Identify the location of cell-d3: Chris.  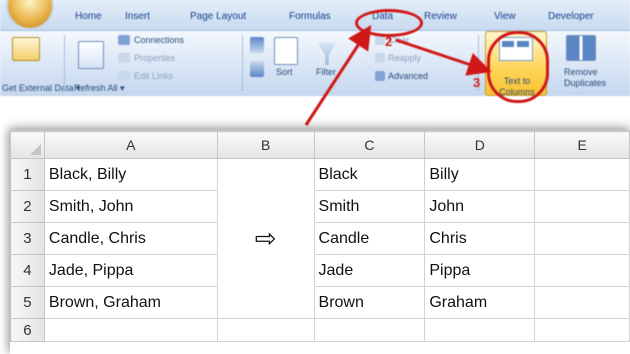
(480, 238).